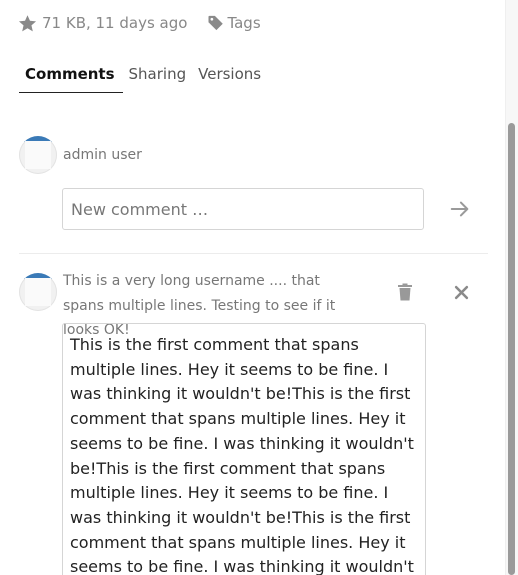 The height and width of the screenshot is (575, 518). I want to click on scrollbar-thumb, so click(511, 349).